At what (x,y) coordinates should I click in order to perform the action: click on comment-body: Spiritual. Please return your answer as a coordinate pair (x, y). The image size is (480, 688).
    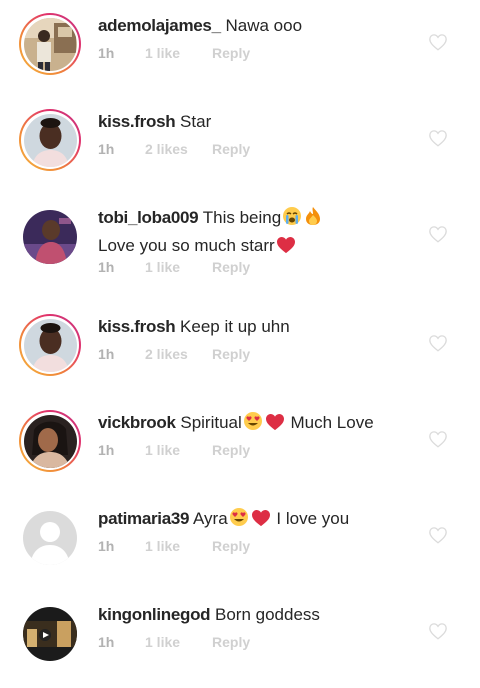
    Looking at the image, I should click on (211, 422).